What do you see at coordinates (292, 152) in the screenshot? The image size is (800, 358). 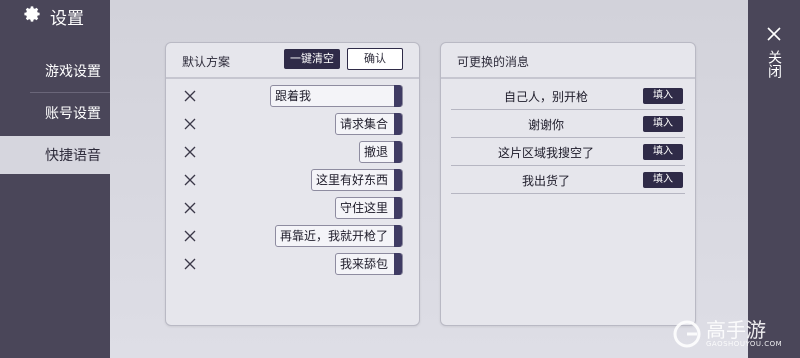 I see `slot-row: 撤退` at bounding box center [292, 152].